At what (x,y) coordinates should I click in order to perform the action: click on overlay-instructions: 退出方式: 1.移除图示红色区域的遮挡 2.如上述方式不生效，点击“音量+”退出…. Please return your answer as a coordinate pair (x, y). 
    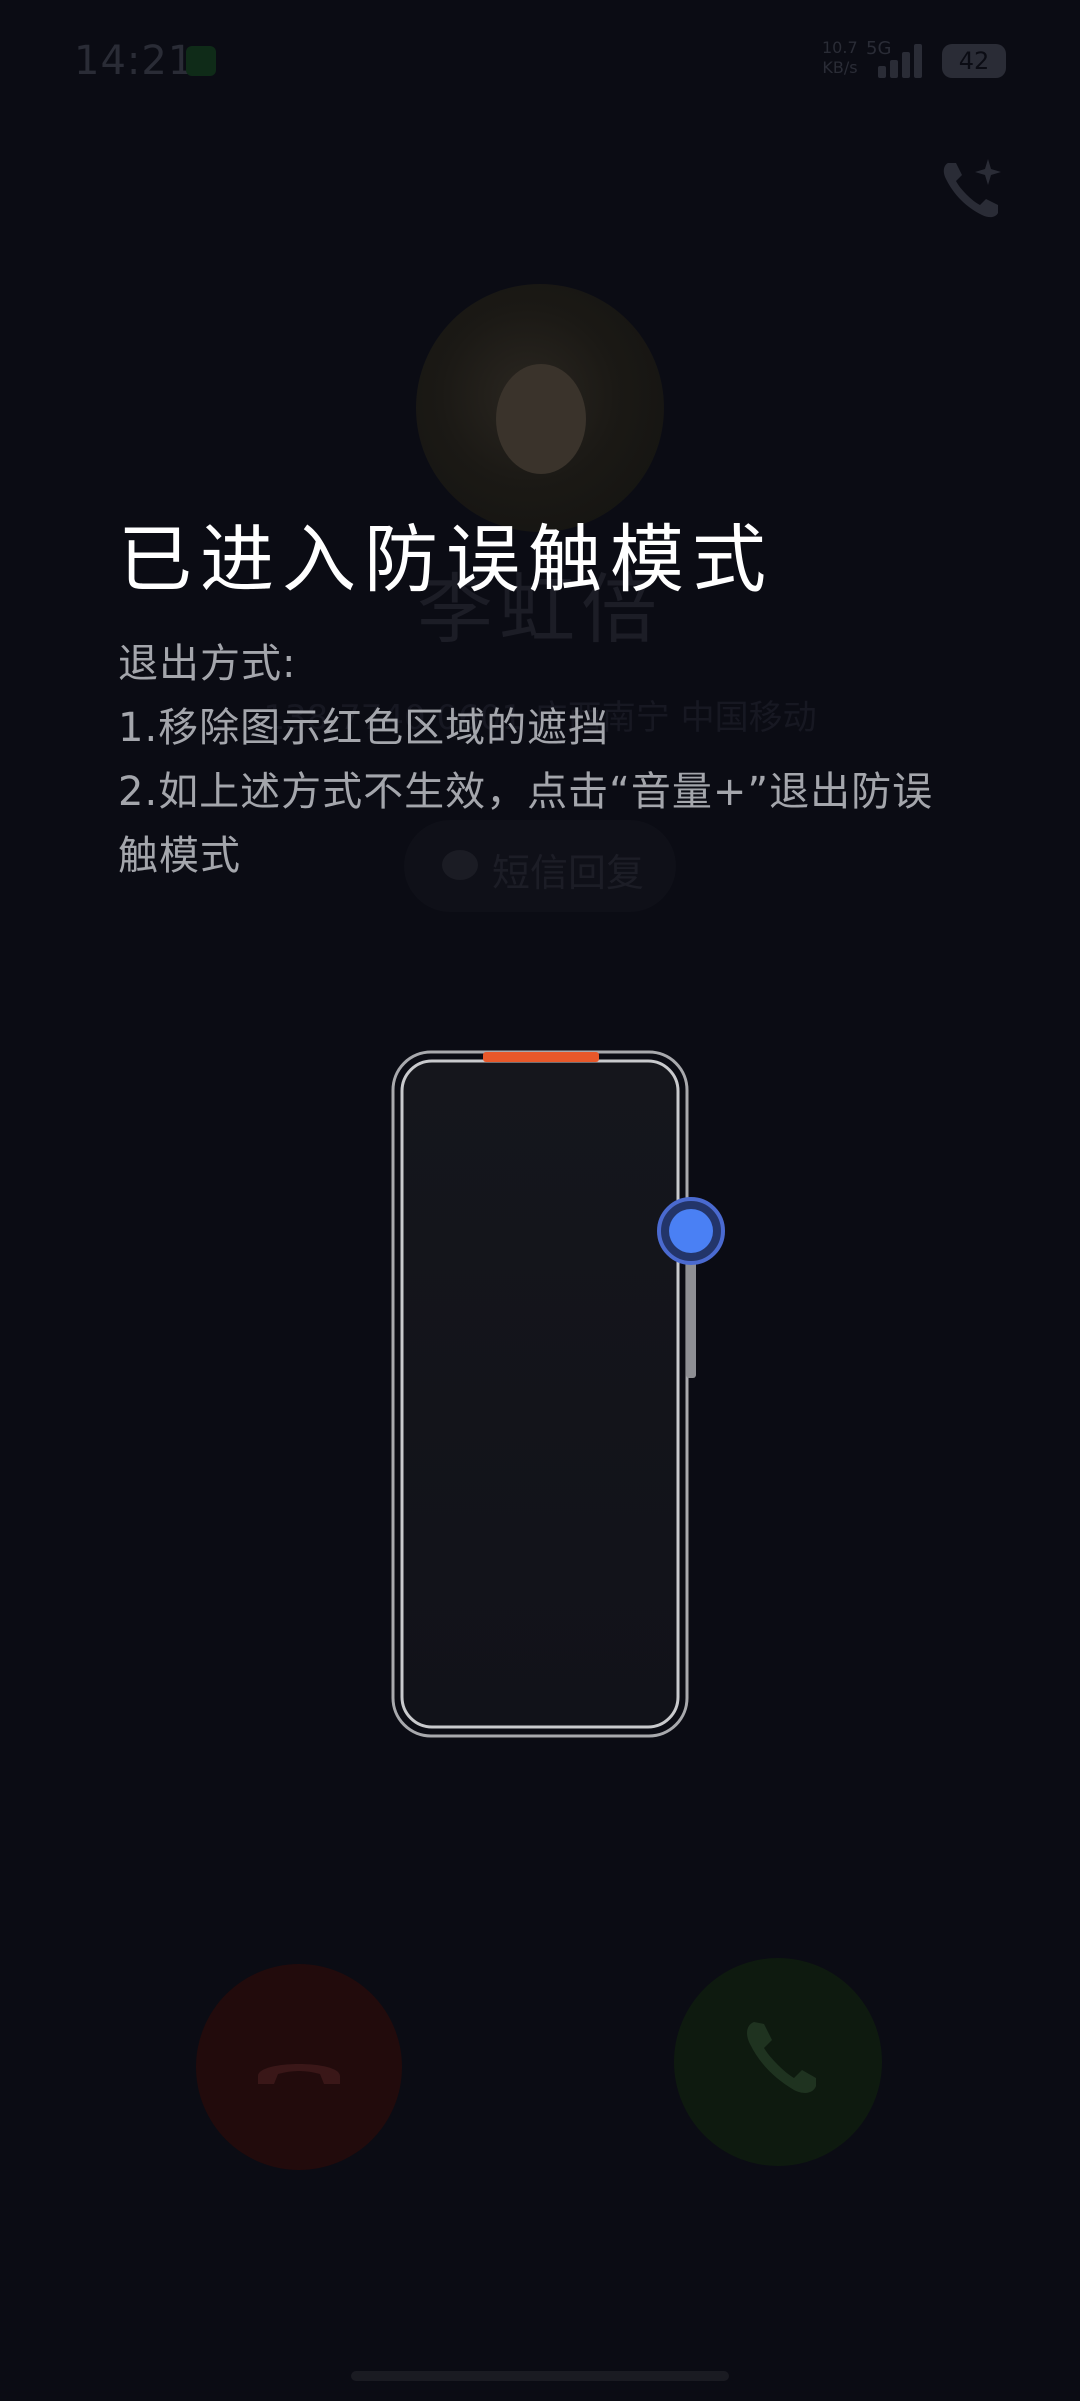
    Looking at the image, I should click on (543, 760).